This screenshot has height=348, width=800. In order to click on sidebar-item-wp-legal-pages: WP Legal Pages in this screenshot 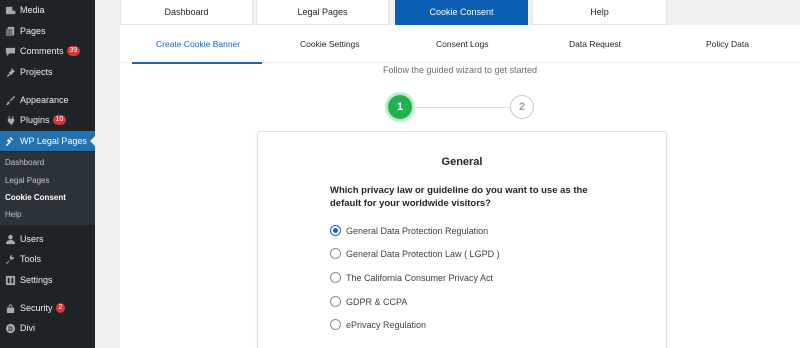, I will do `click(47, 141)`.